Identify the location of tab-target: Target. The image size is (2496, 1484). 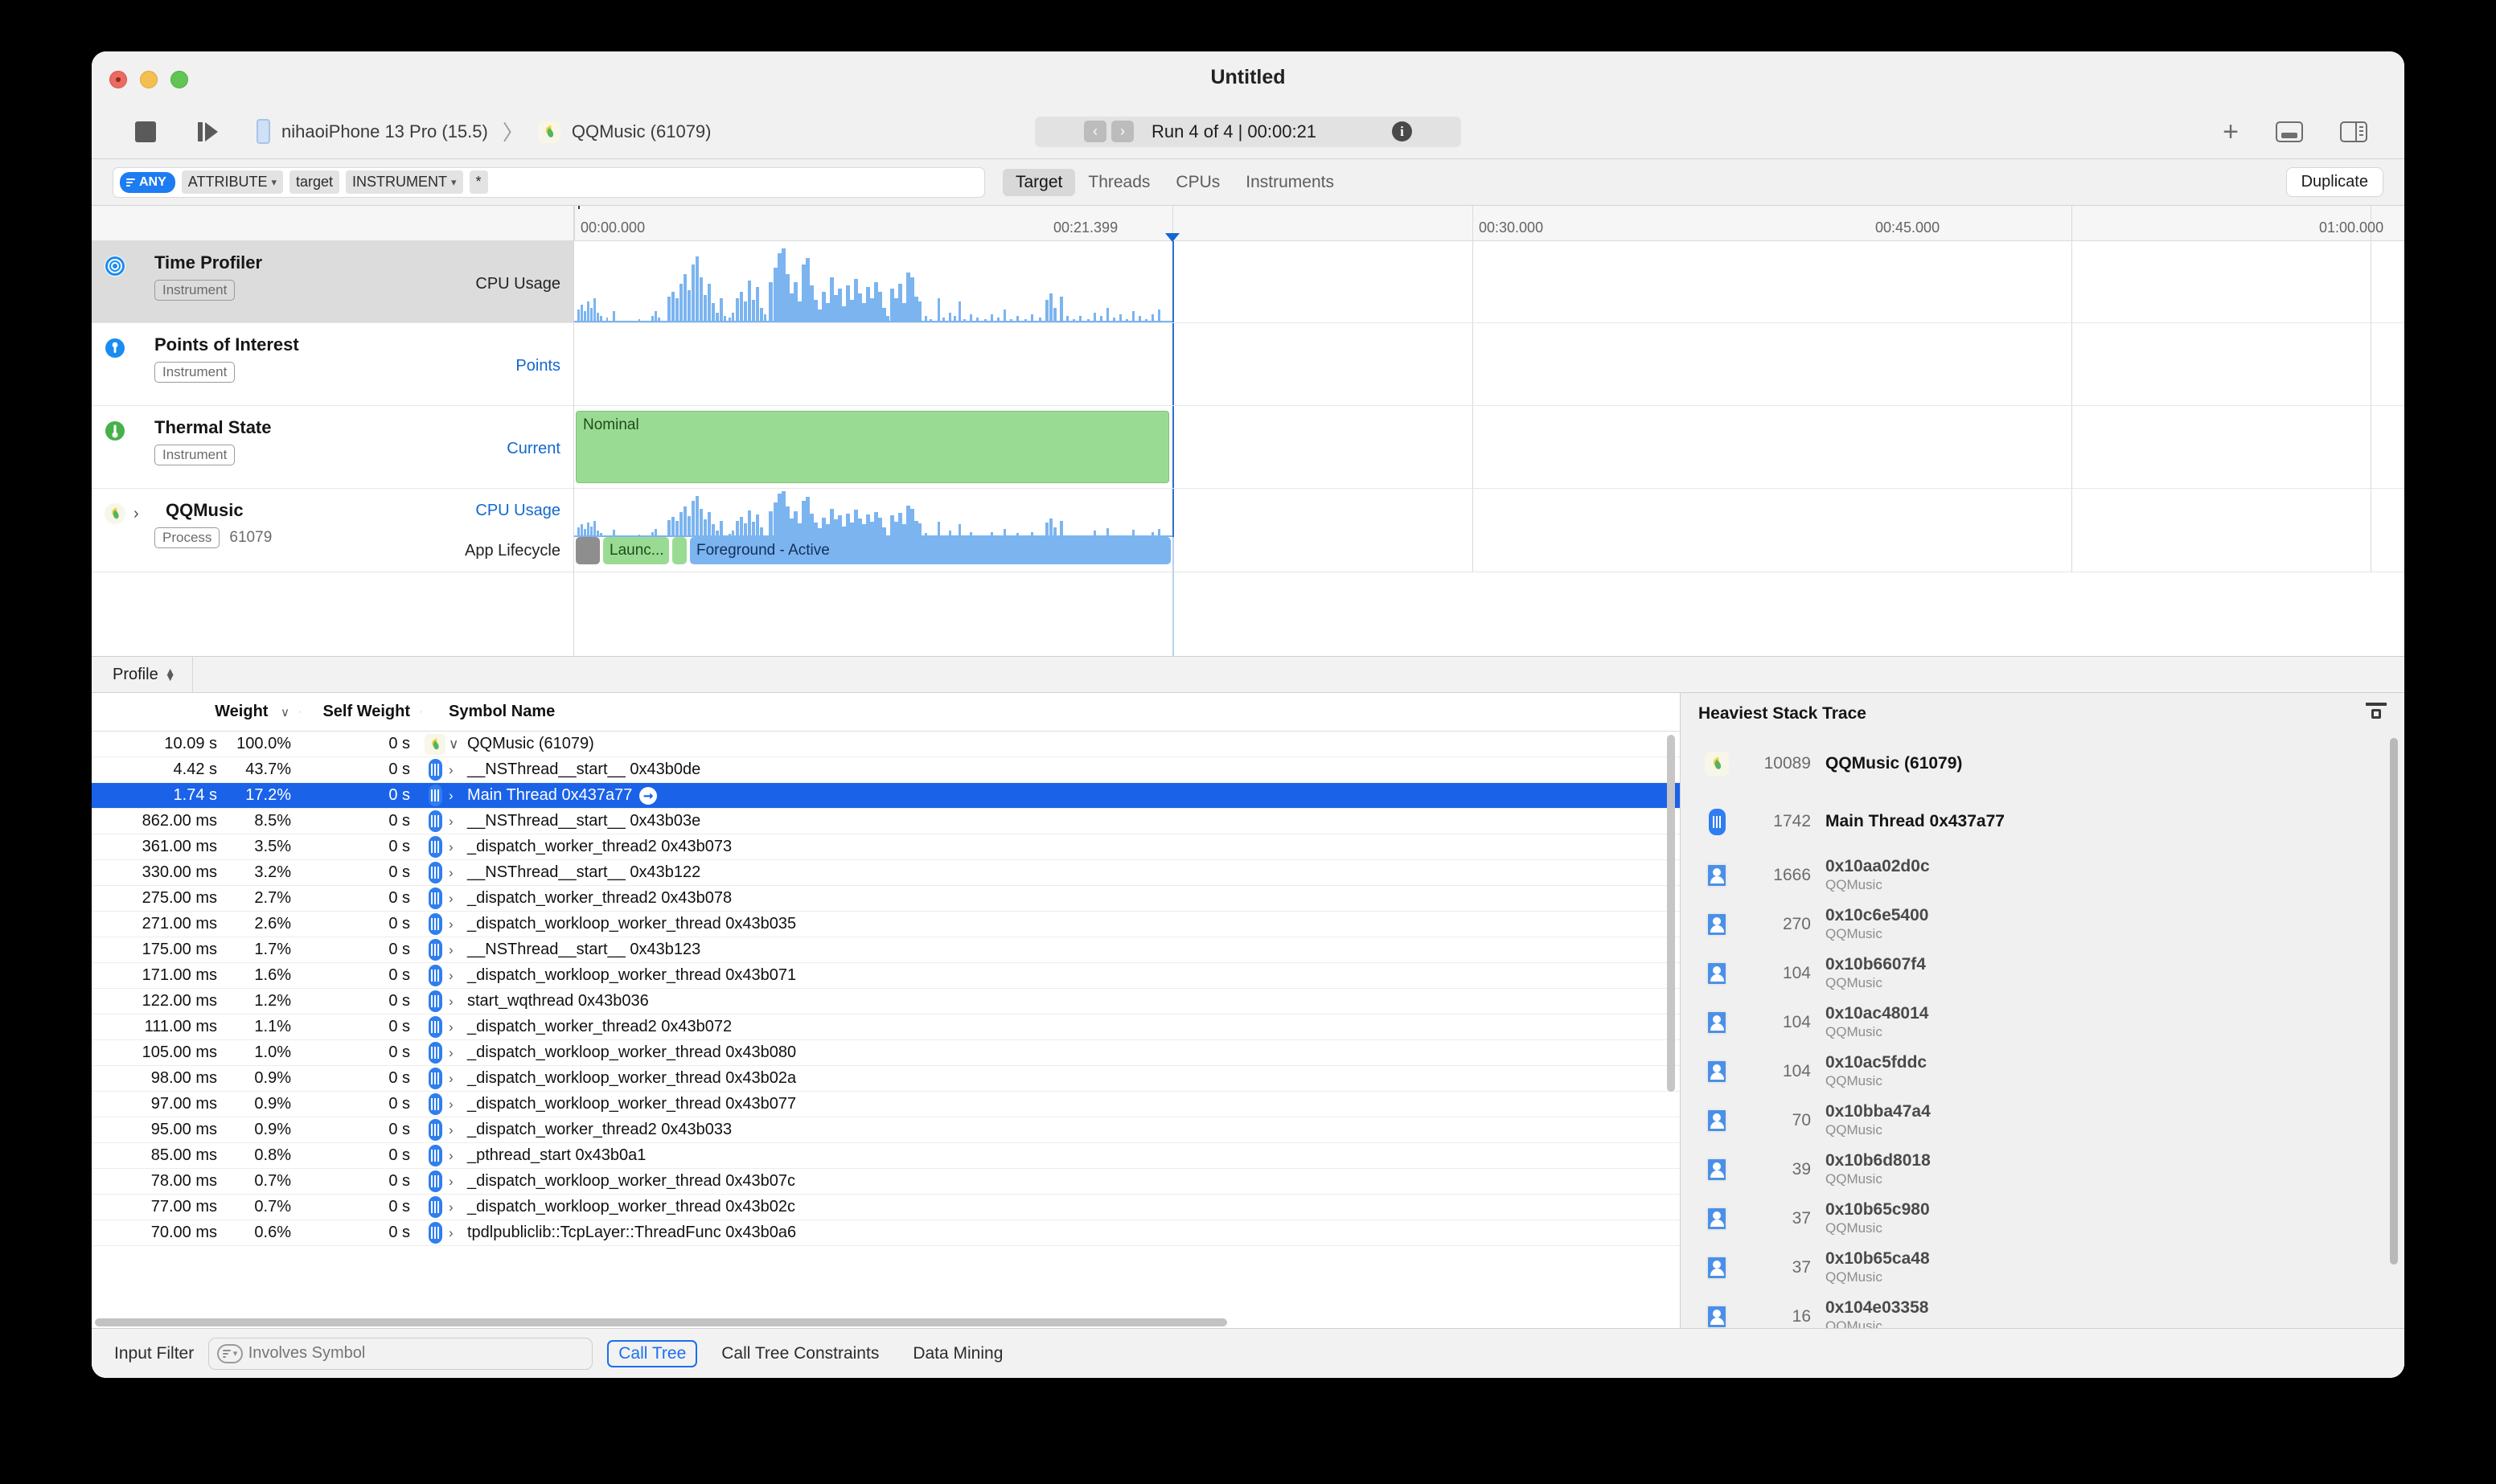
(1040, 182).